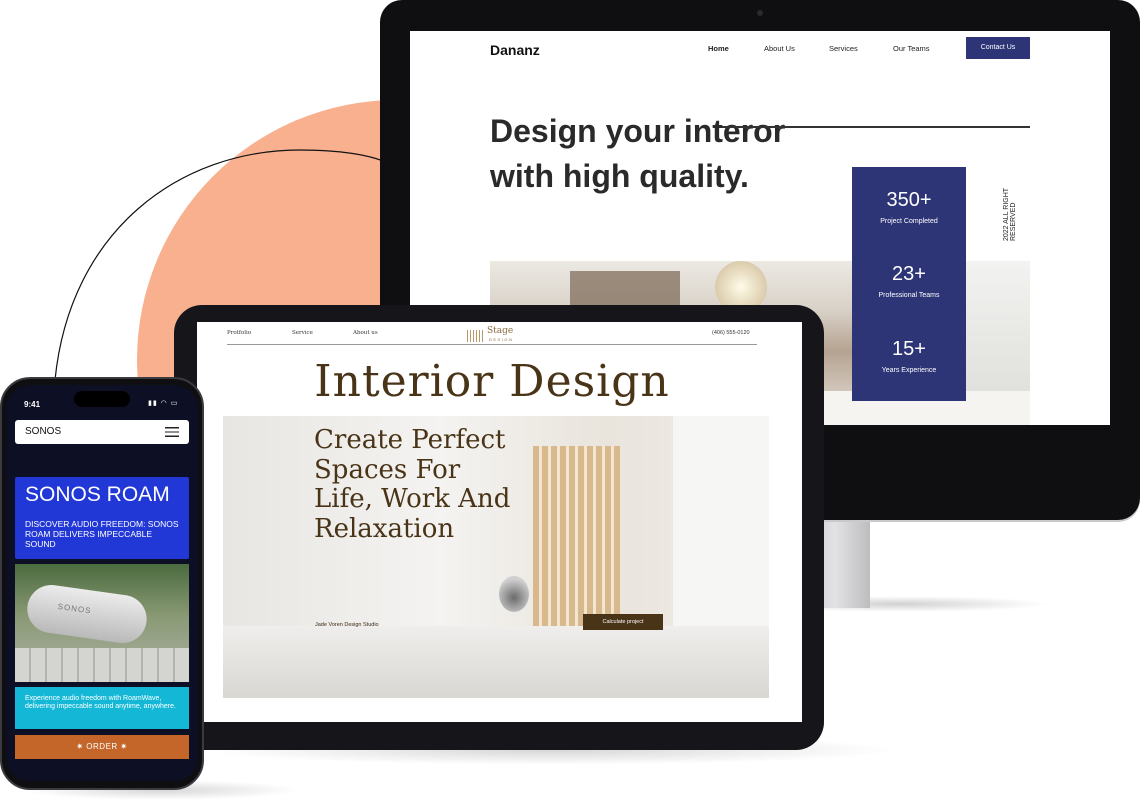  What do you see at coordinates (43, 431) in the screenshot?
I see `phone-brand: SONOS` at bounding box center [43, 431].